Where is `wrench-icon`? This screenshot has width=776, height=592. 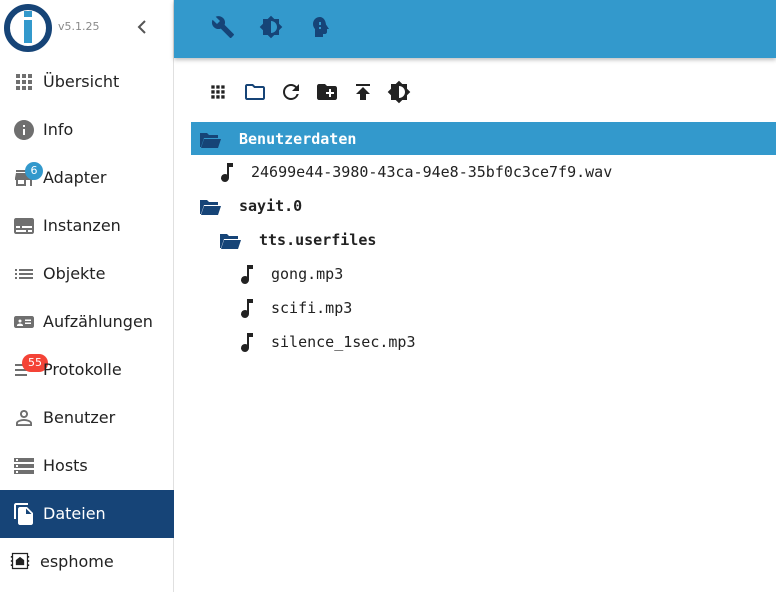 wrench-icon is located at coordinates (223, 27).